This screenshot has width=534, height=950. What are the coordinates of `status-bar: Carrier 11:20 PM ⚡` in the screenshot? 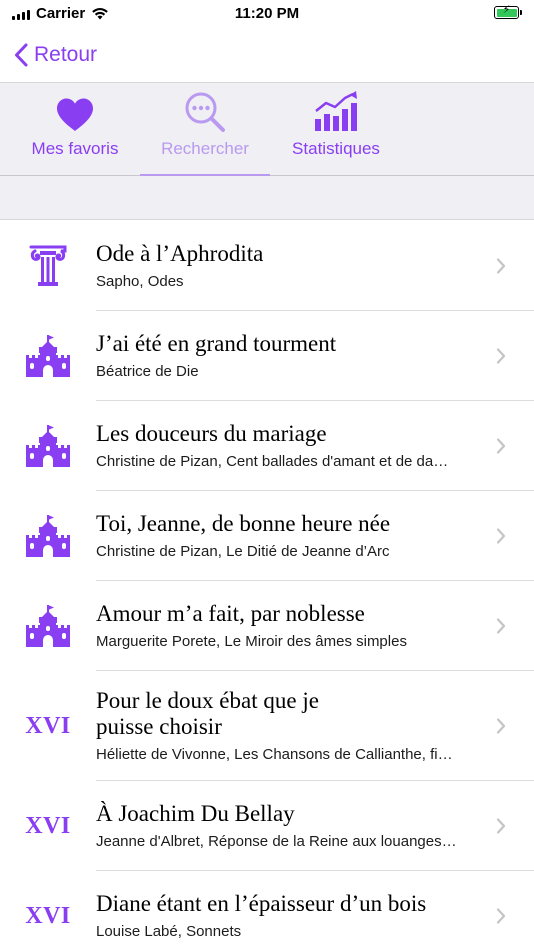 It's located at (267, 14).